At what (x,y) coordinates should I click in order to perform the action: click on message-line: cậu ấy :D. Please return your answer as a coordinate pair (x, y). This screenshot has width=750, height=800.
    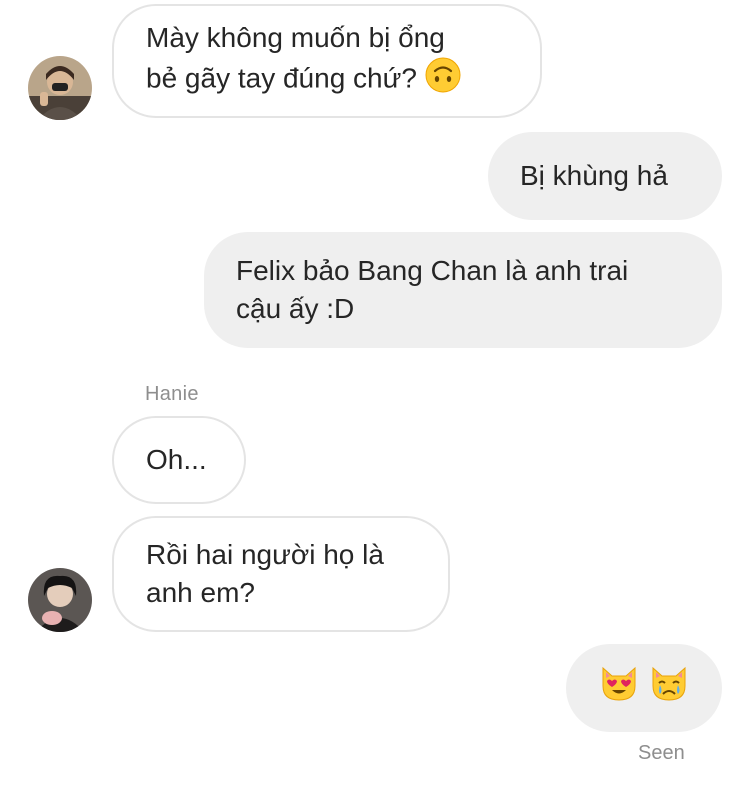
    Looking at the image, I should click on (295, 308).